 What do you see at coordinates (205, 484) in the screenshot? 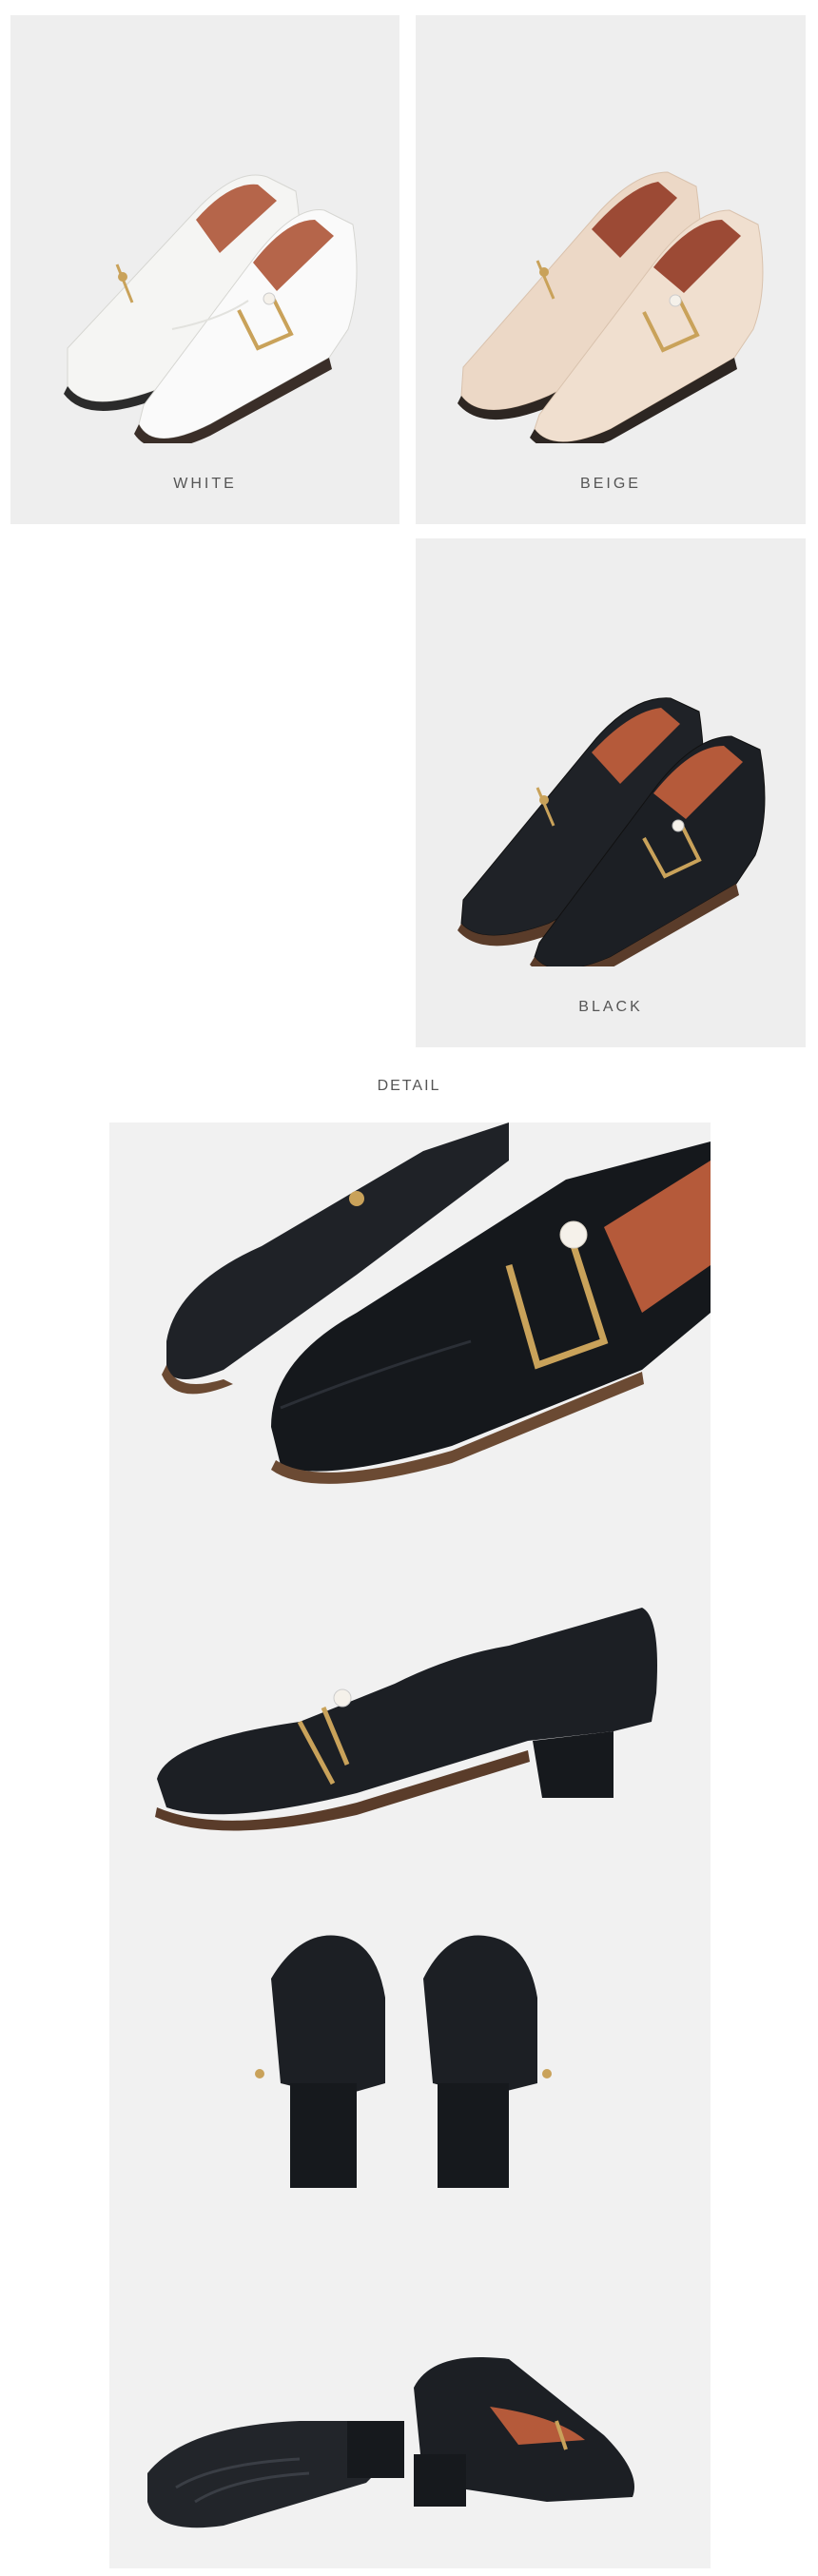
I see `variant-label-white: WHITE` at bounding box center [205, 484].